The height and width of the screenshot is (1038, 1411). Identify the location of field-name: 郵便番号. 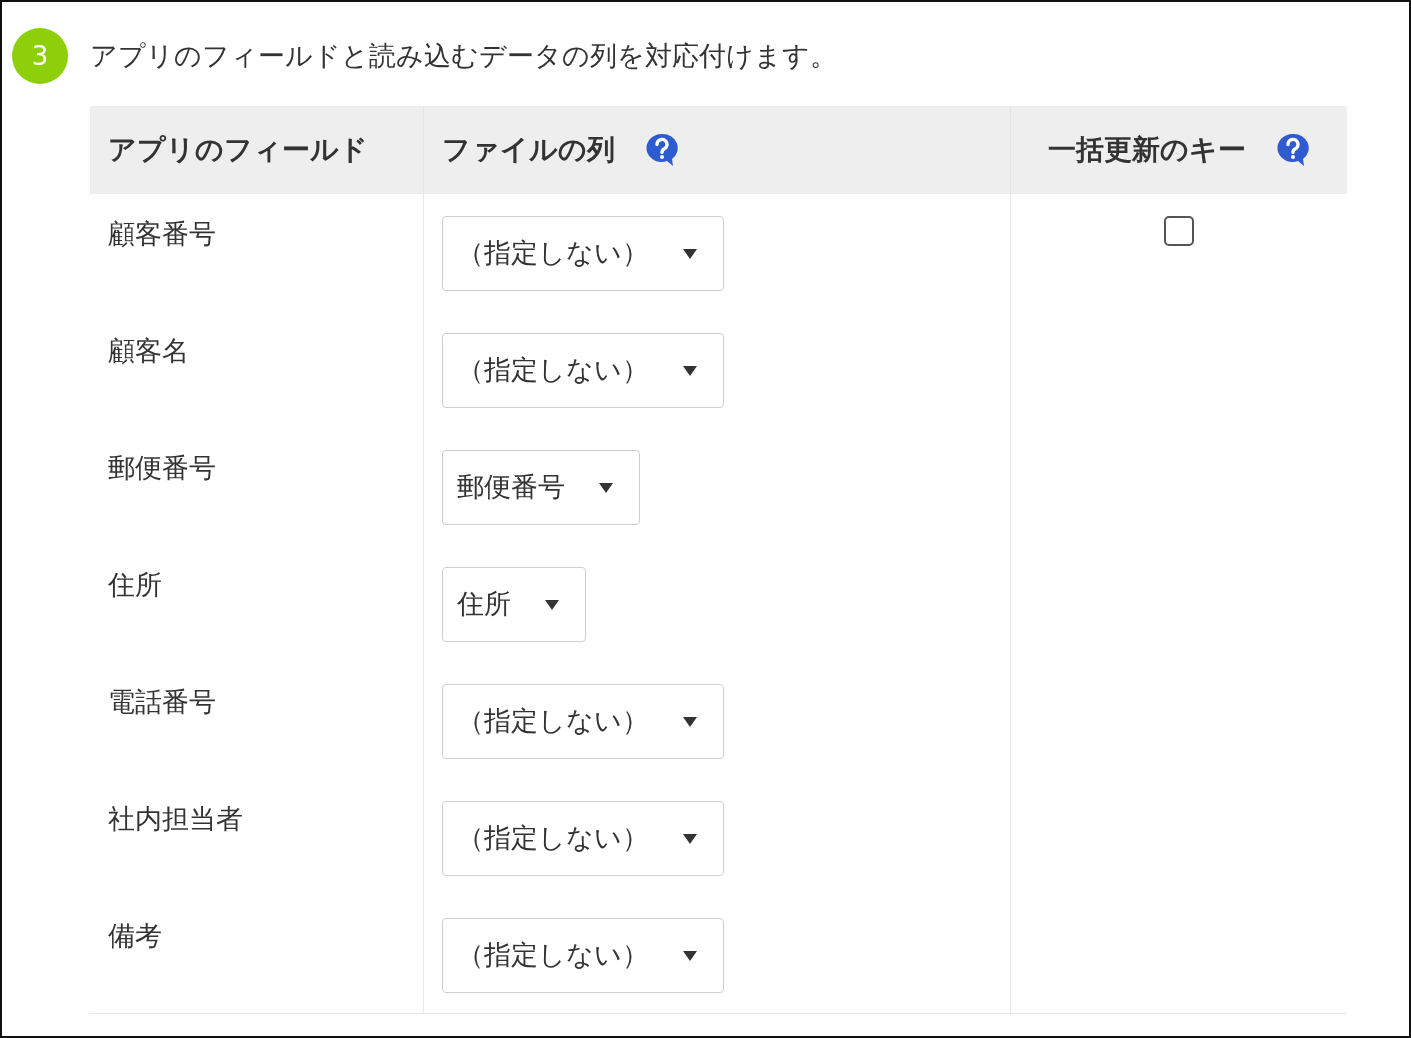
(162, 467).